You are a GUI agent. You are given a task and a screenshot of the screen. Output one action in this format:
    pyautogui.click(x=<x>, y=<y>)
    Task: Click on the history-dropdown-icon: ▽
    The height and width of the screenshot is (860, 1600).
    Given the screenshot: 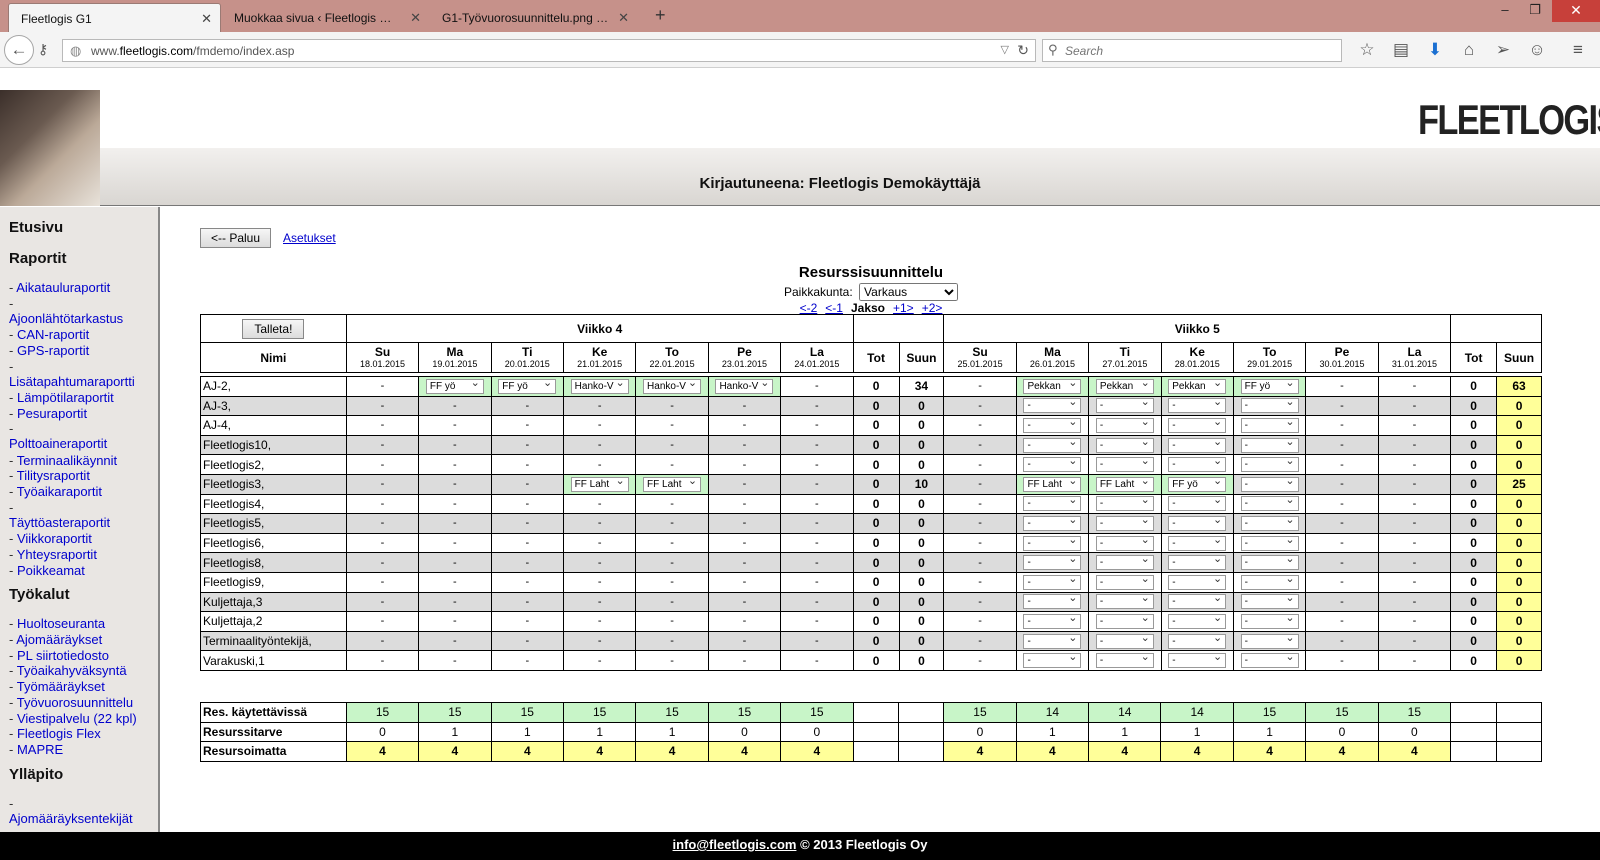 What is the action you would take?
    pyautogui.click(x=1005, y=49)
    